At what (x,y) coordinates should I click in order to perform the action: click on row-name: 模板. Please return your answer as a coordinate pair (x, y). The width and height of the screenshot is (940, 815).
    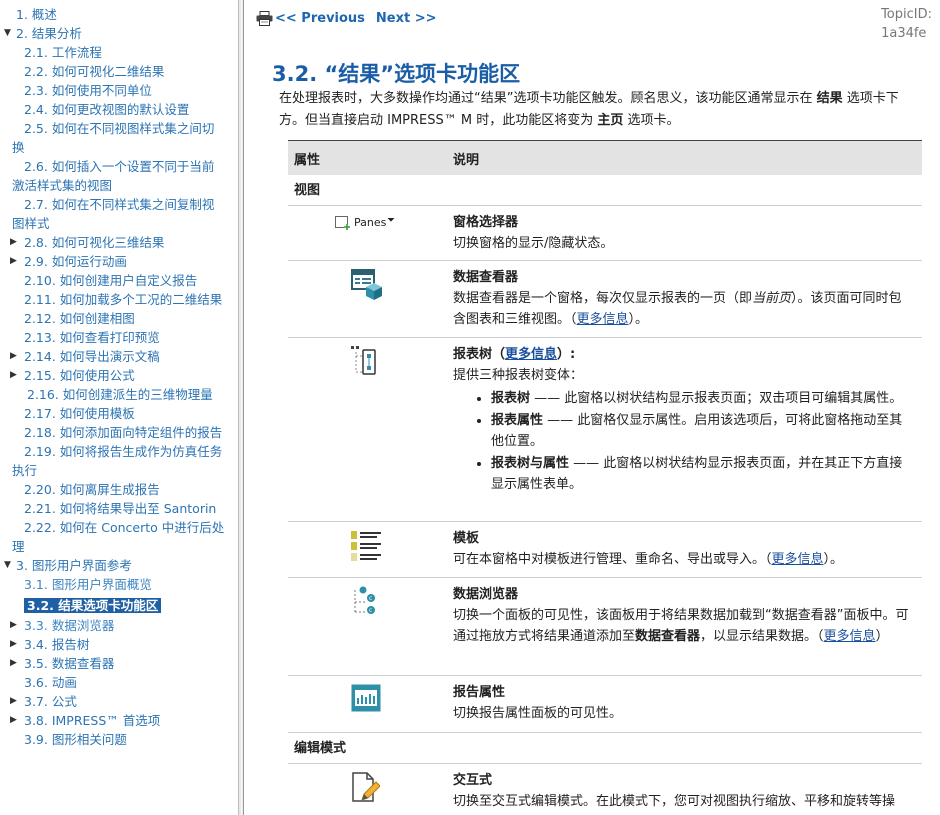
    Looking at the image, I should click on (466, 538).